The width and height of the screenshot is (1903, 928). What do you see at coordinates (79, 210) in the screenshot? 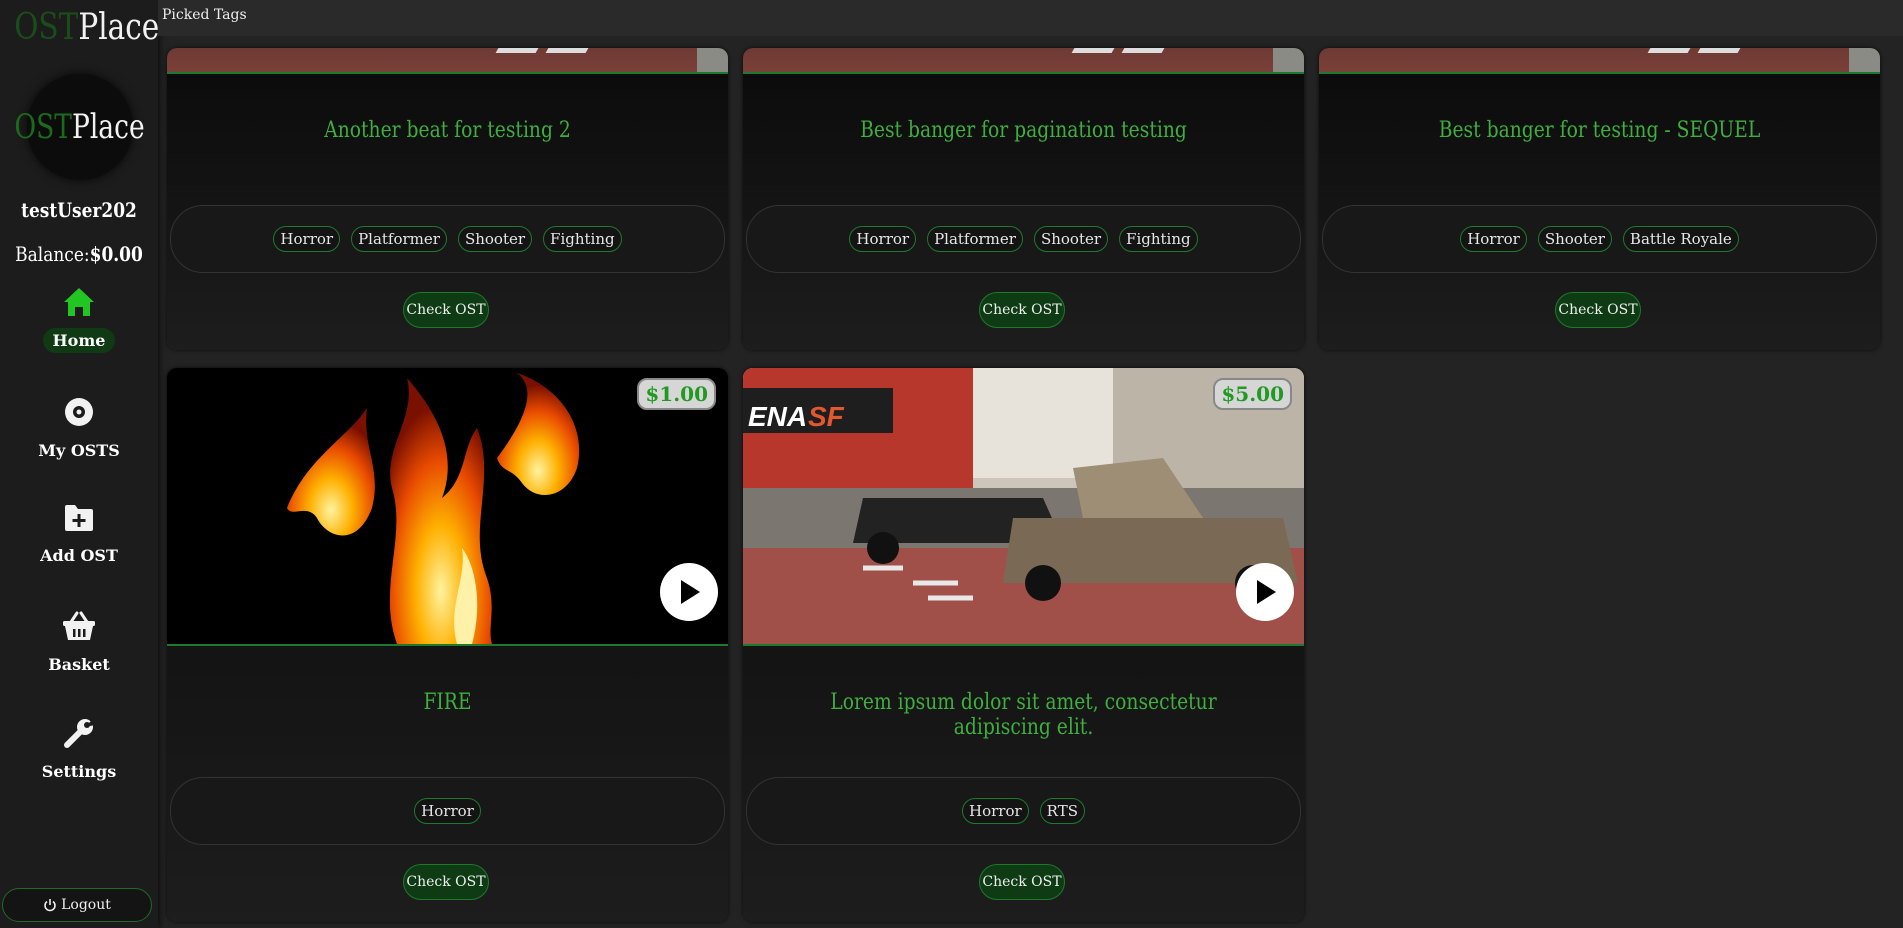
I see `username: testUser202` at bounding box center [79, 210].